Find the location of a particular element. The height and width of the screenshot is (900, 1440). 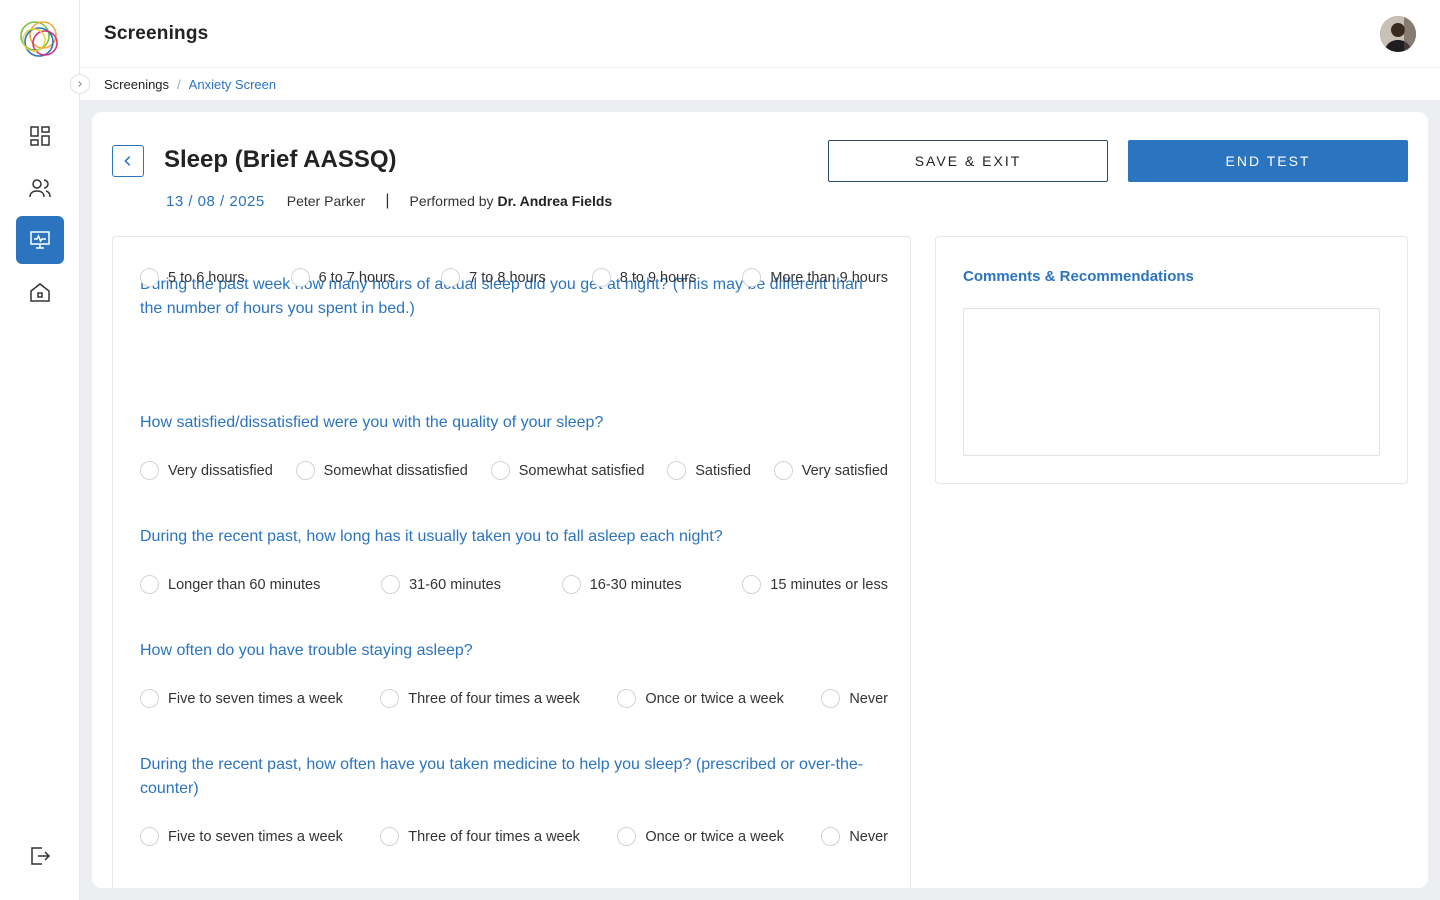

option-label: 15 minutes or less is located at coordinates (829, 584).